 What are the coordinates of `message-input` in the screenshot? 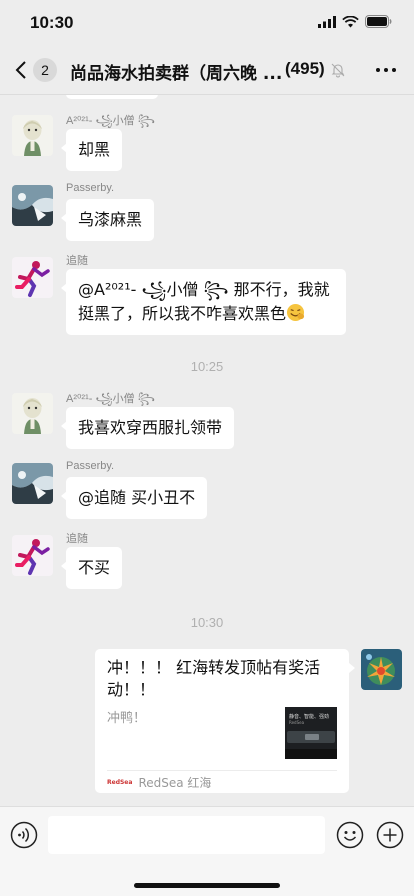 It's located at (186, 835).